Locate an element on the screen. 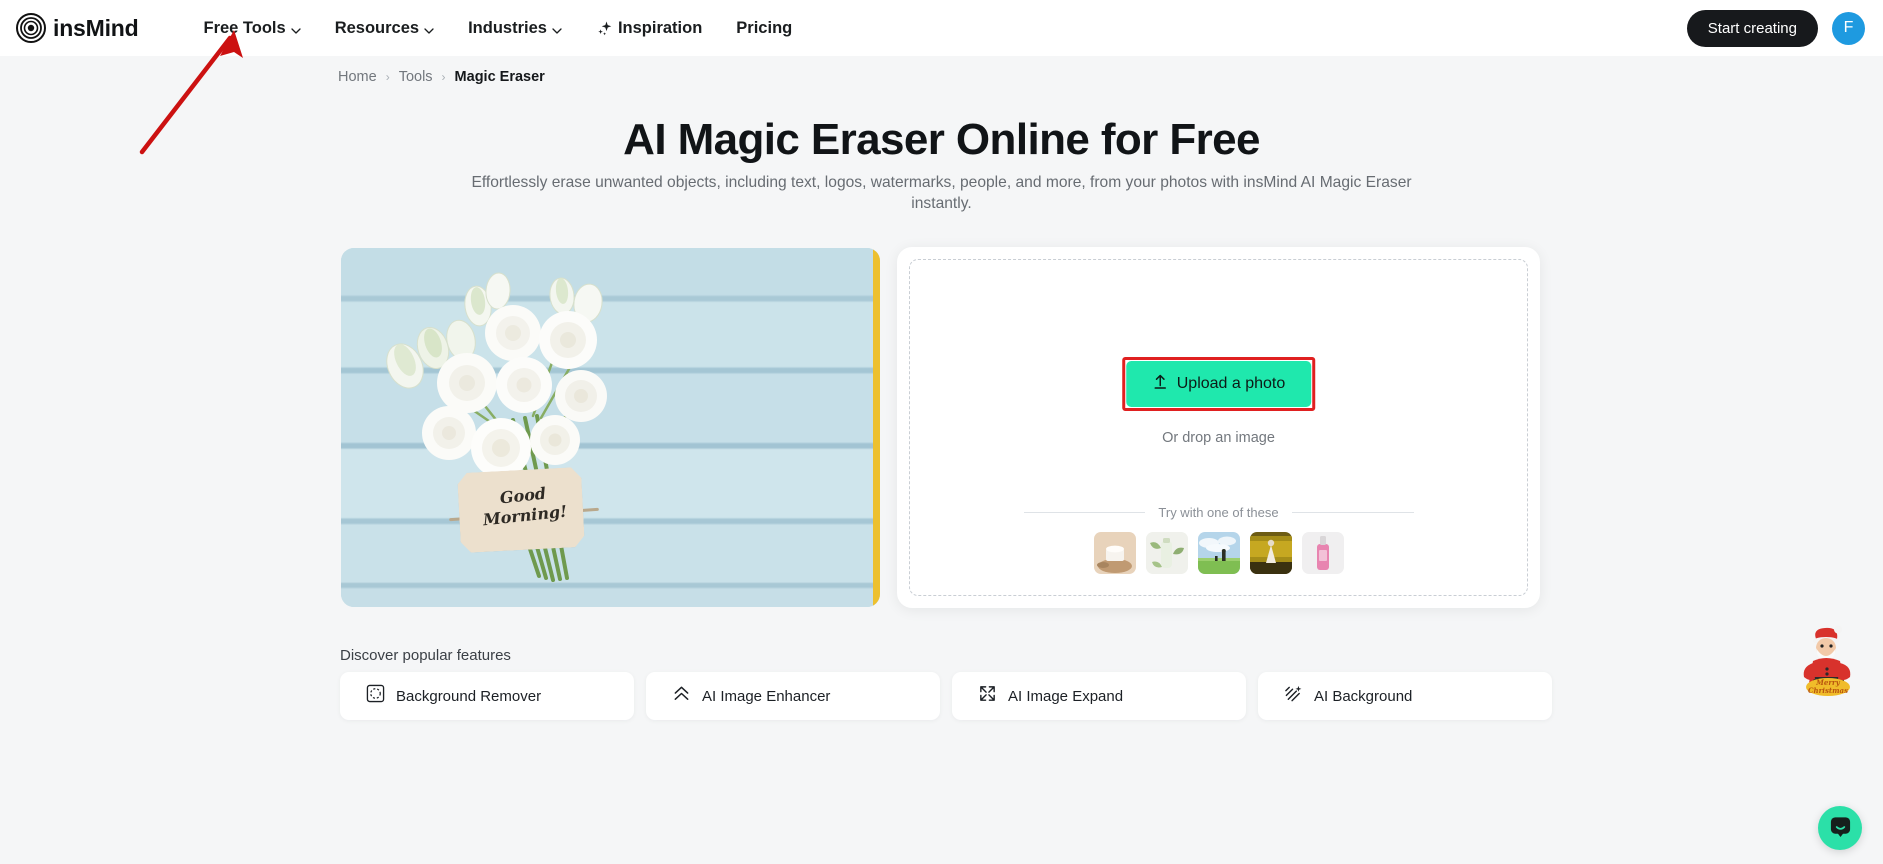 The height and width of the screenshot is (864, 1883). drop-hint-text: Or drop an image is located at coordinates (1218, 438).